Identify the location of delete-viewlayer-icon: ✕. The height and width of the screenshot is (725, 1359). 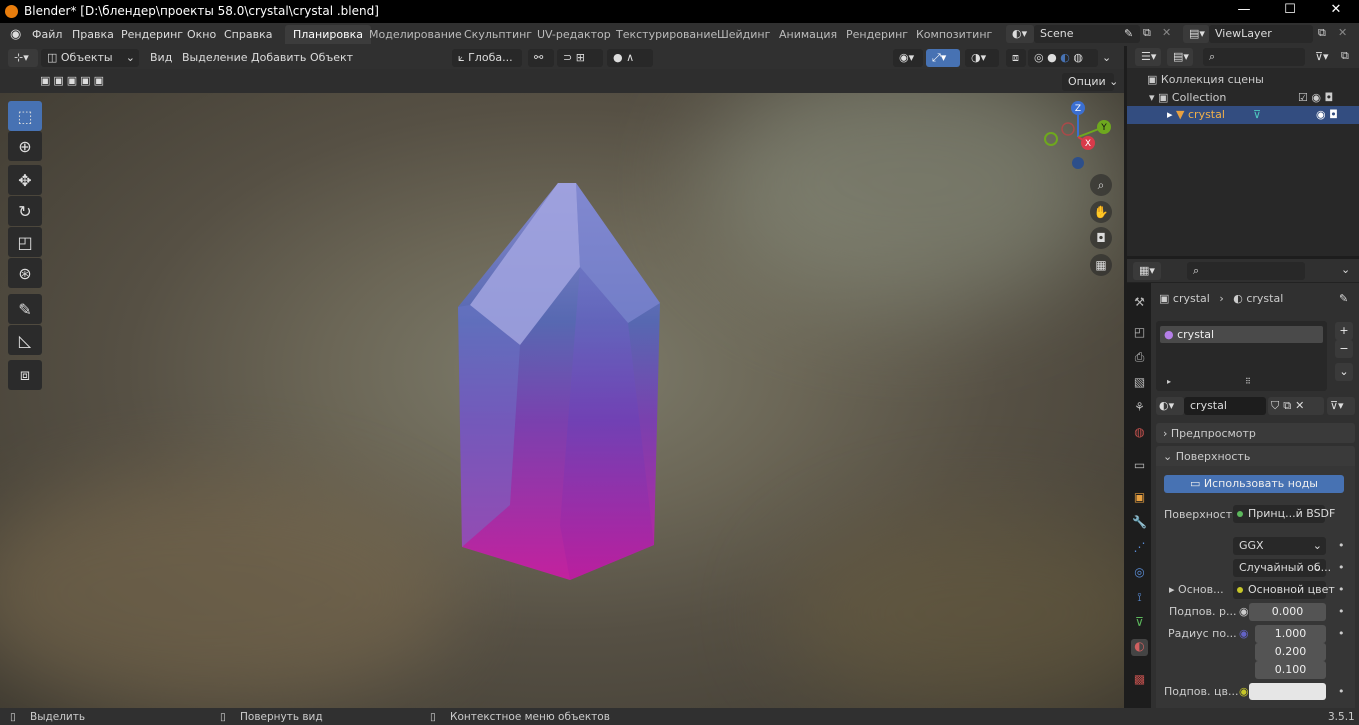
(1342, 32).